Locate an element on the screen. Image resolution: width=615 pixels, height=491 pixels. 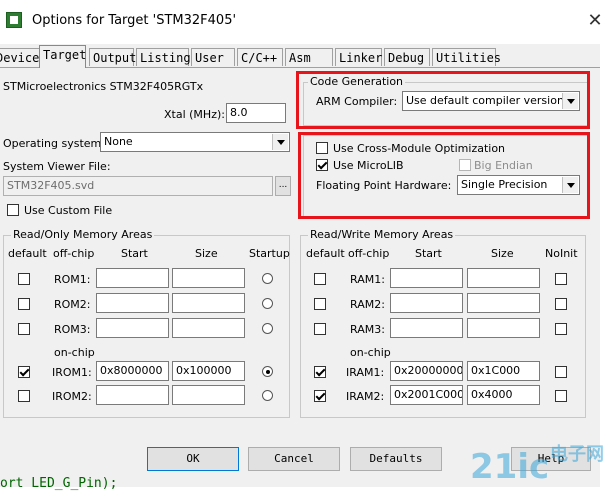
use-custom-file-label: Use Custom File is located at coordinates (68, 210).